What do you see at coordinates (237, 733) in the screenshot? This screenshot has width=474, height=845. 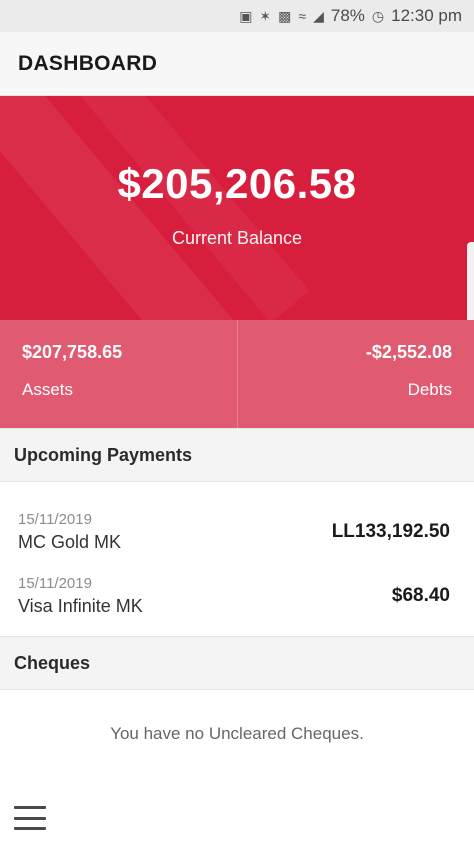 I see `no-cheques-message: You have no Uncleared Cheques.` at bounding box center [237, 733].